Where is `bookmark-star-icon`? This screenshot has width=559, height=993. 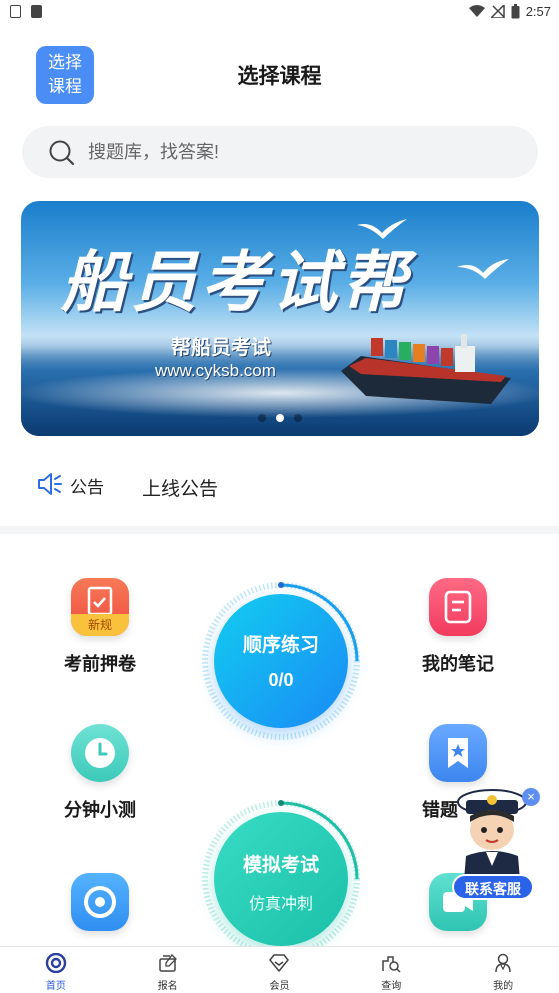
bookmark-star-icon is located at coordinates (458, 753).